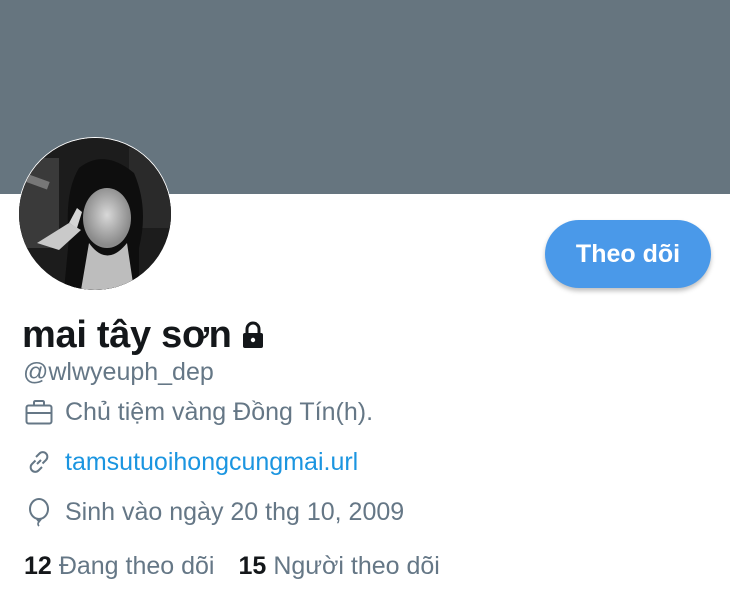 This screenshot has width=730, height=600. I want to click on followers-stat: 15 Người theo dõi, so click(339, 566).